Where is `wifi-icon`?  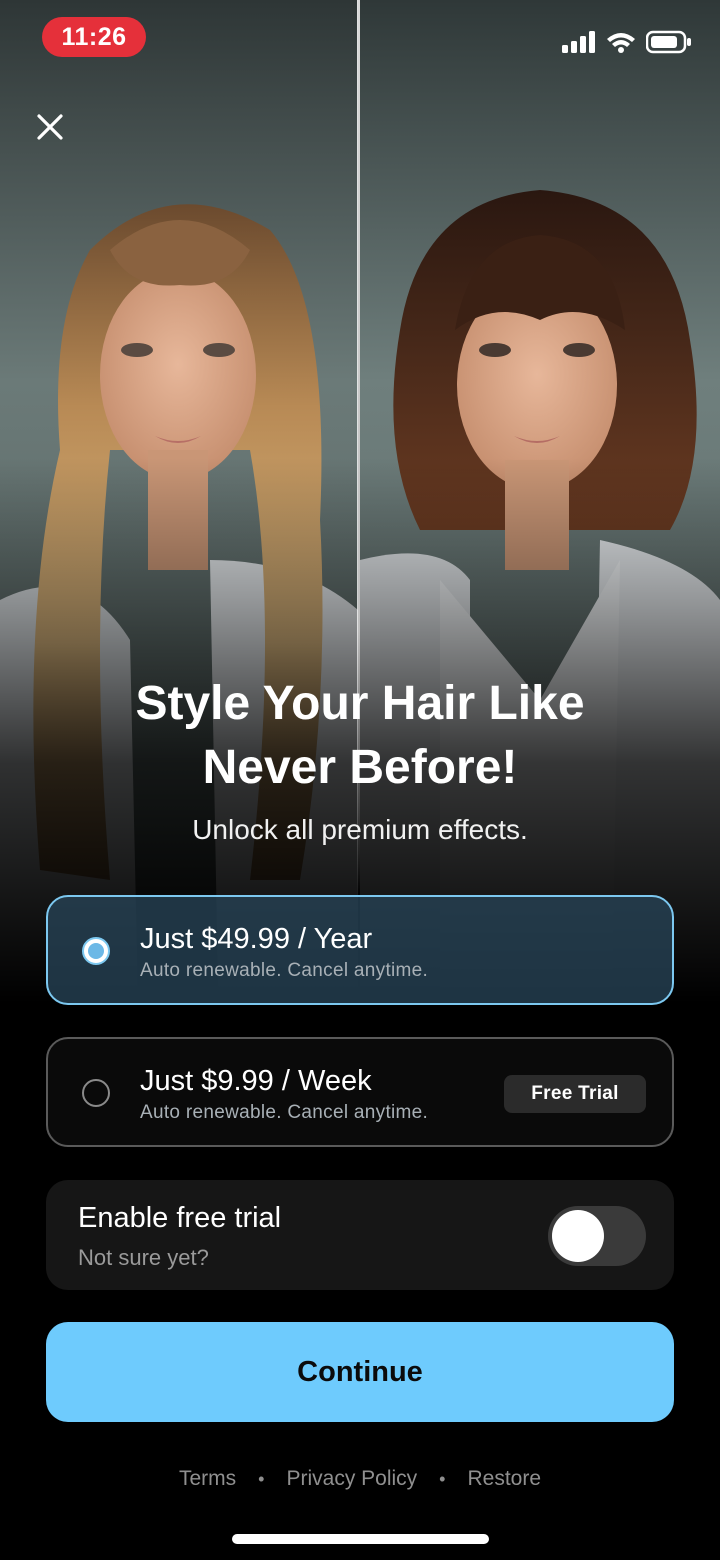
wifi-icon is located at coordinates (621, 44).